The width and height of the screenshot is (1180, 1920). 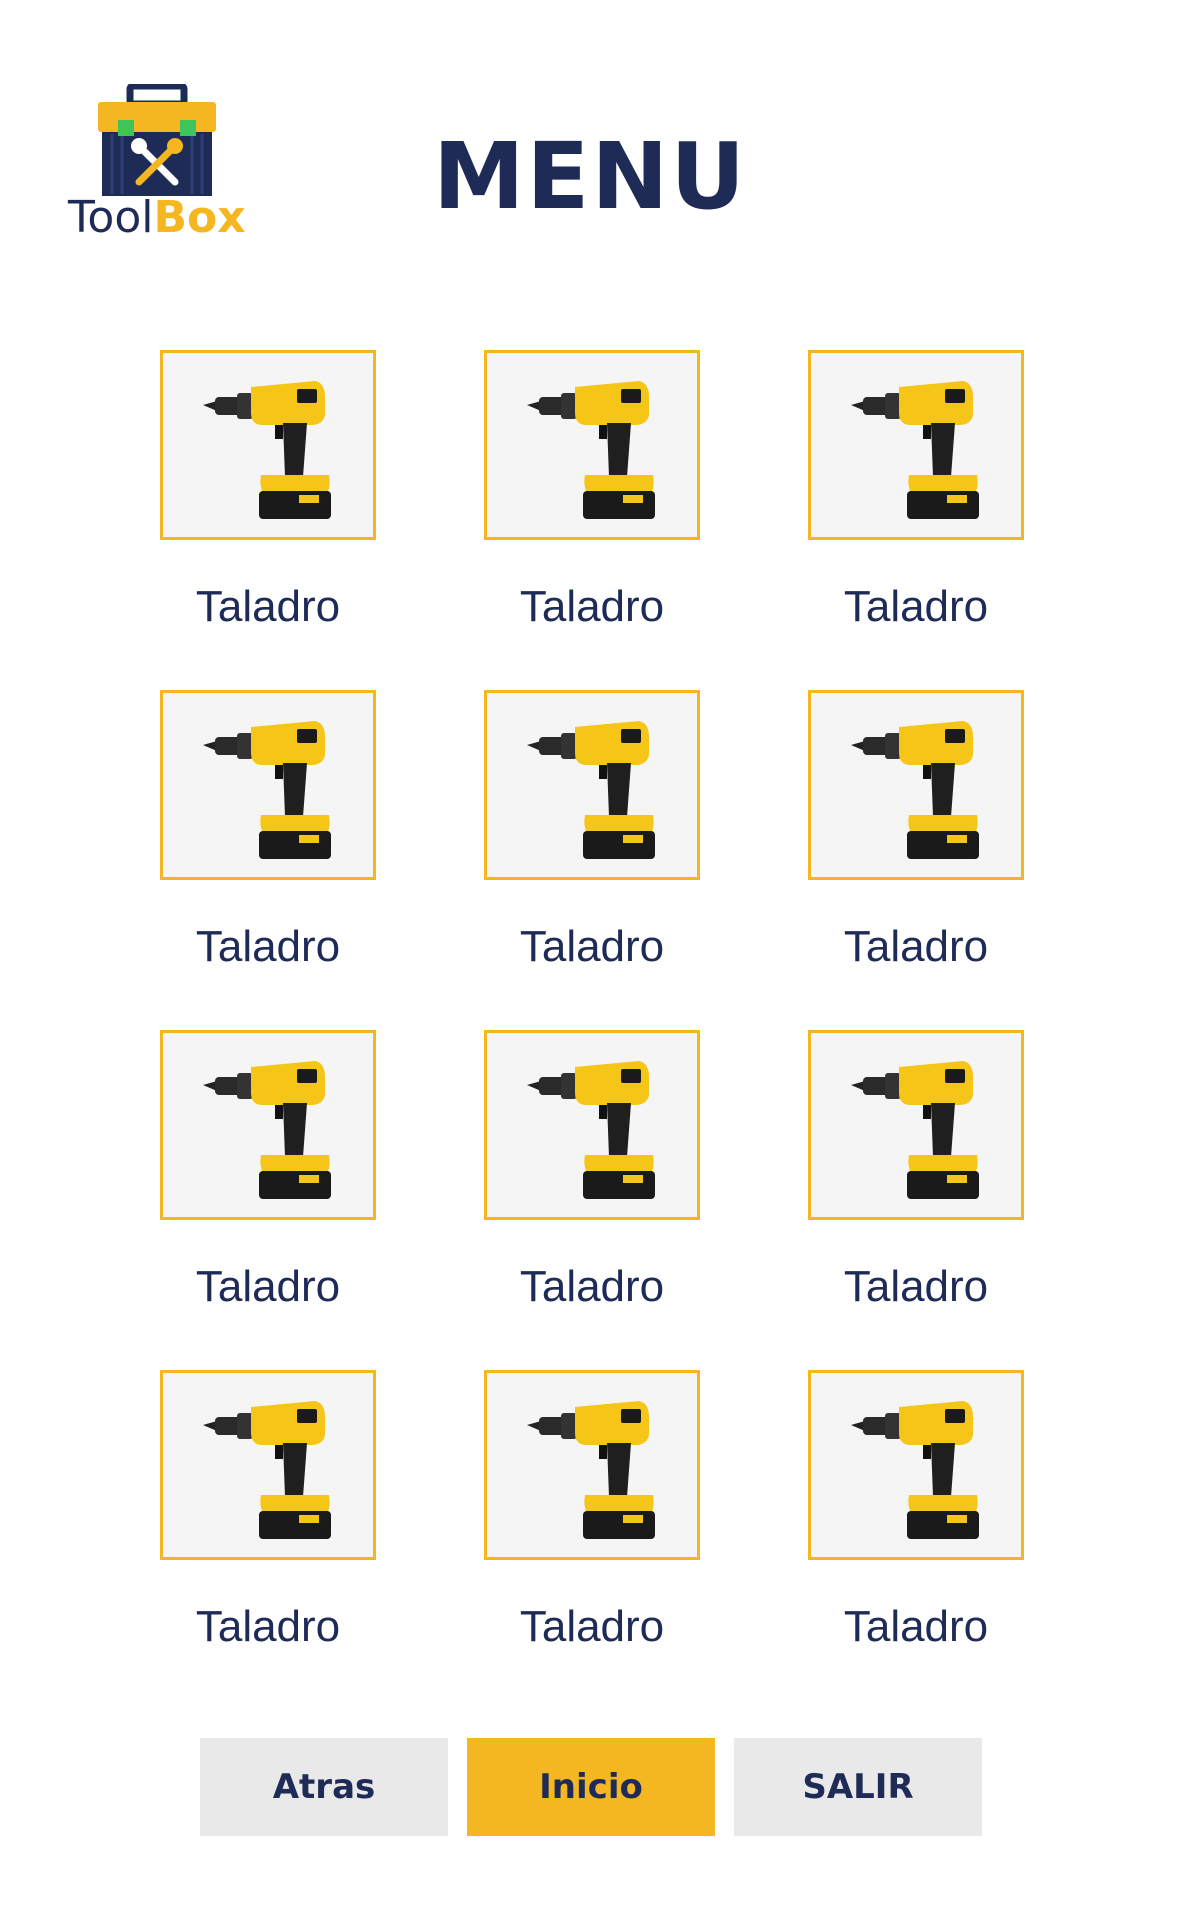 I want to click on exit-button: SALIR, so click(x=858, y=1787).